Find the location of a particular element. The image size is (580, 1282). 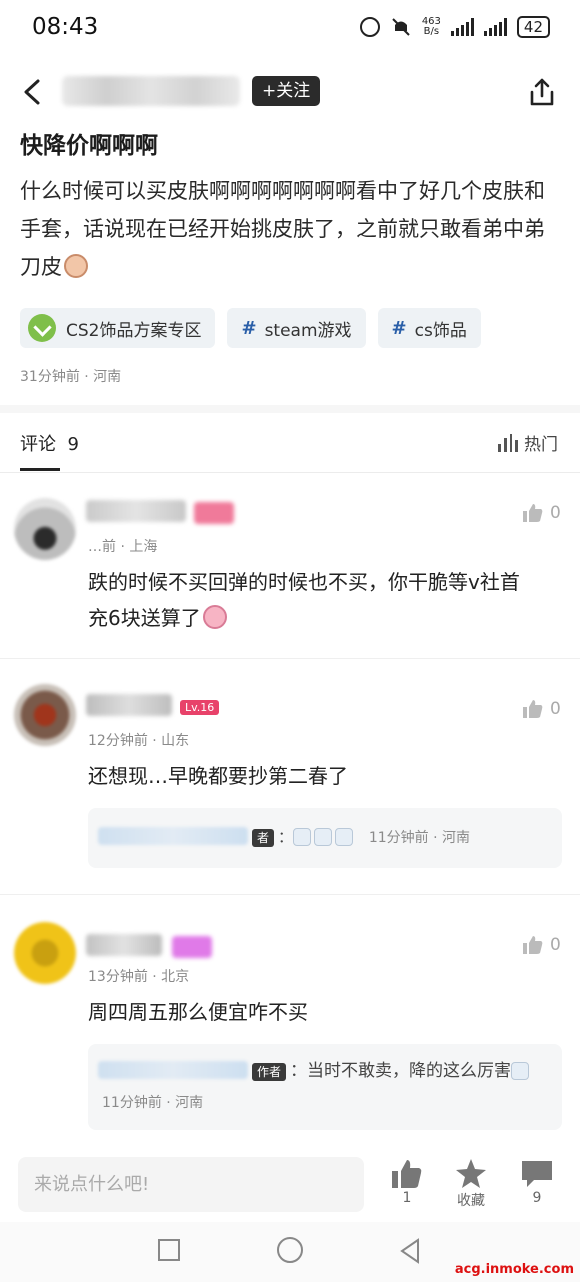

comments-tab-indicator is located at coordinates (40, 469).